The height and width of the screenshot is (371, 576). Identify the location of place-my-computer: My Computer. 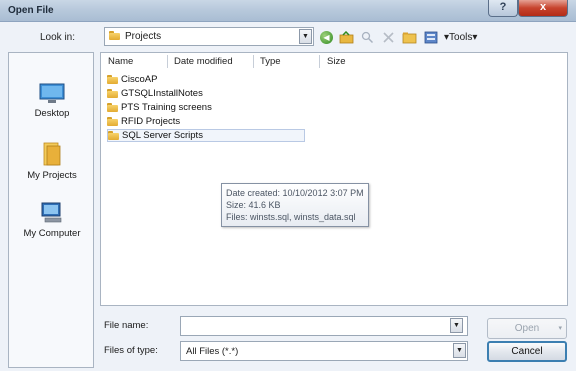
(52, 220).